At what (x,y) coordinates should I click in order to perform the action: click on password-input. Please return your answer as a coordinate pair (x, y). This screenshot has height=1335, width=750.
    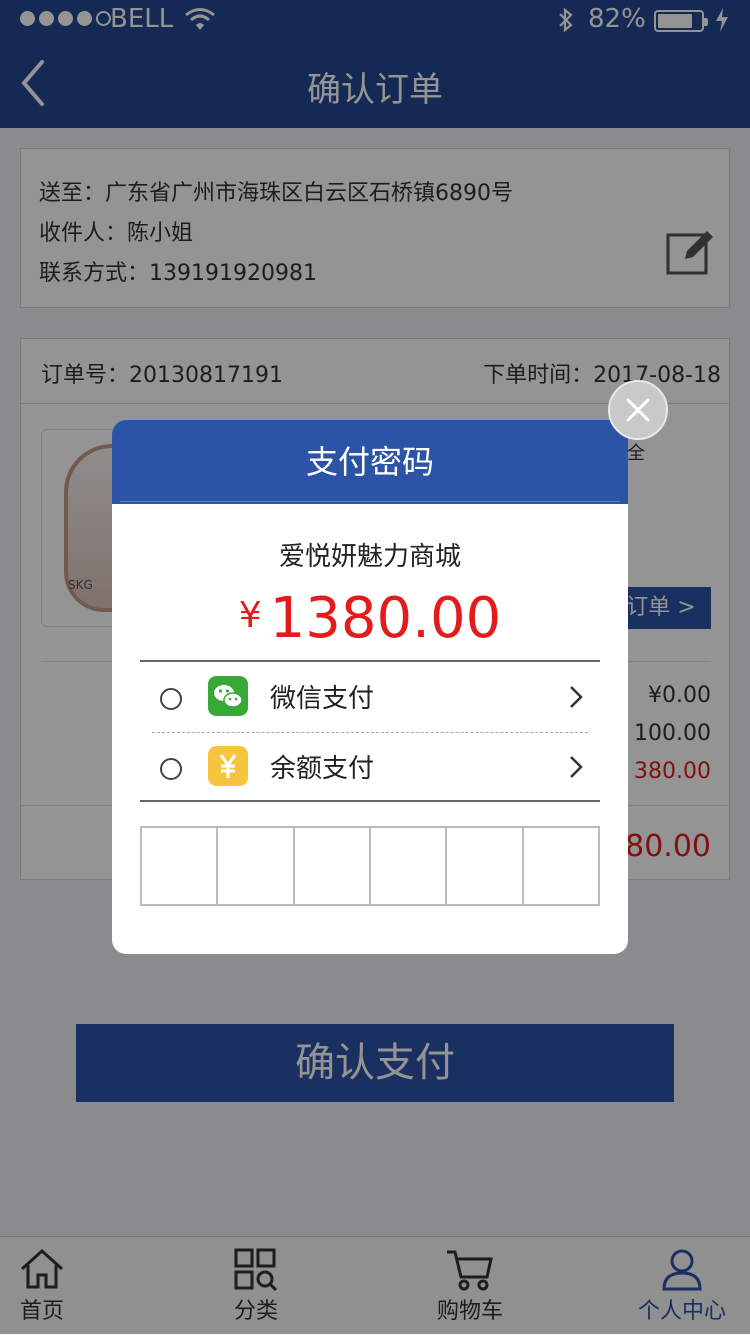
    Looking at the image, I should click on (370, 866).